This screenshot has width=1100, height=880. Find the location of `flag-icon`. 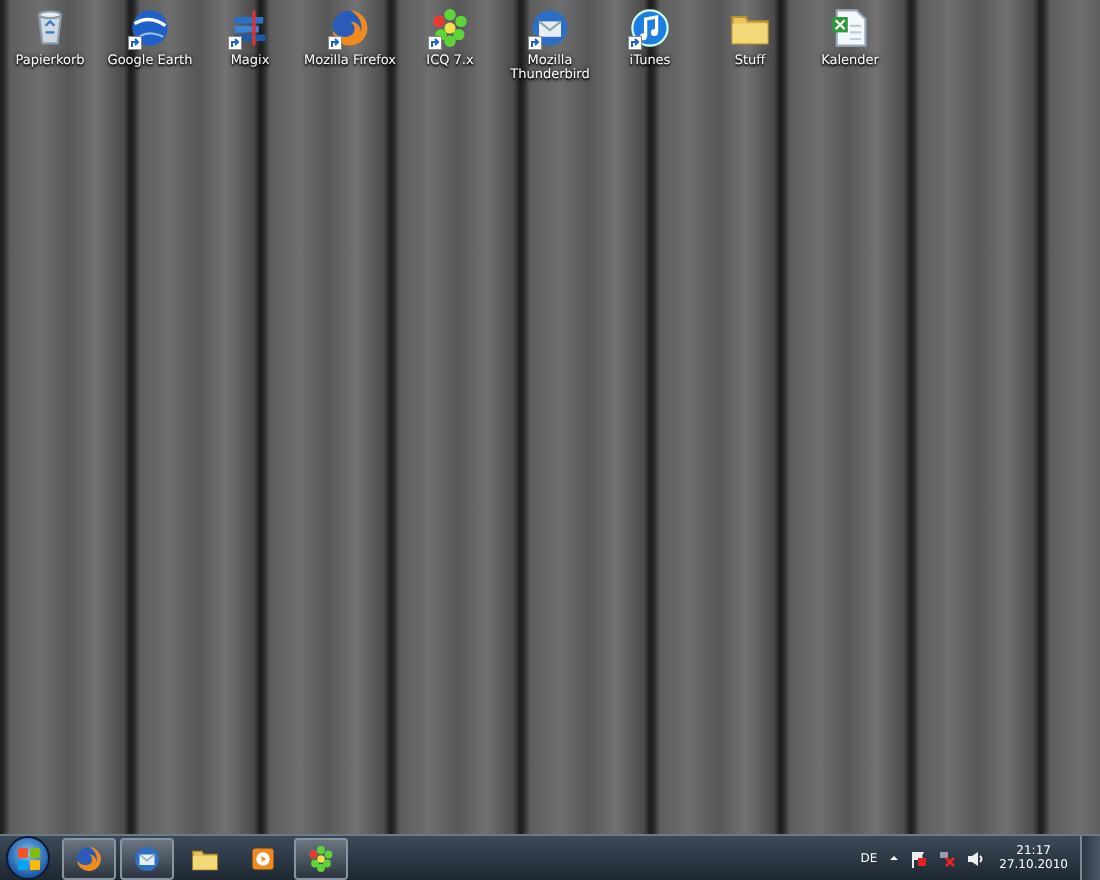

flag-icon is located at coordinates (918, 858).